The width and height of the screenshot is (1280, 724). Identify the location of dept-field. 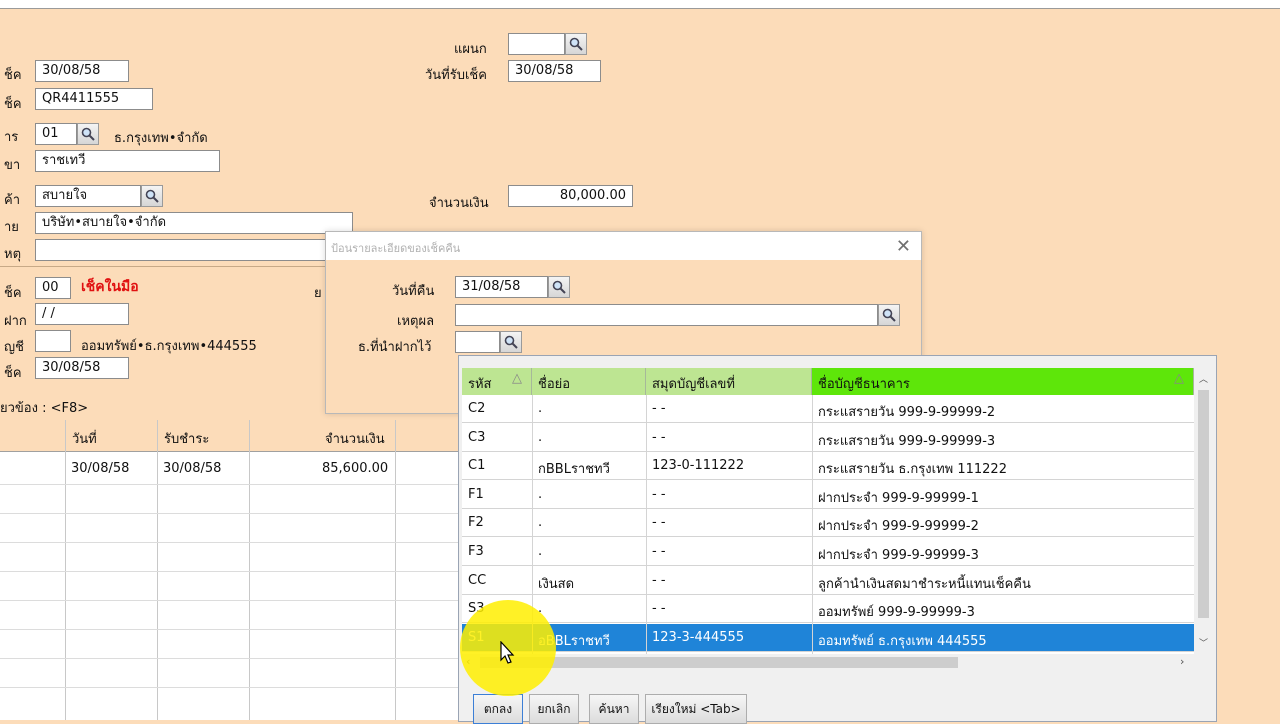
(536, 44).